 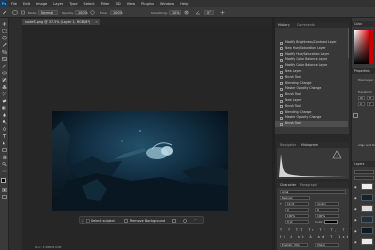 I want to click on antialias-field: Sharp, so click(x=327, y=245).